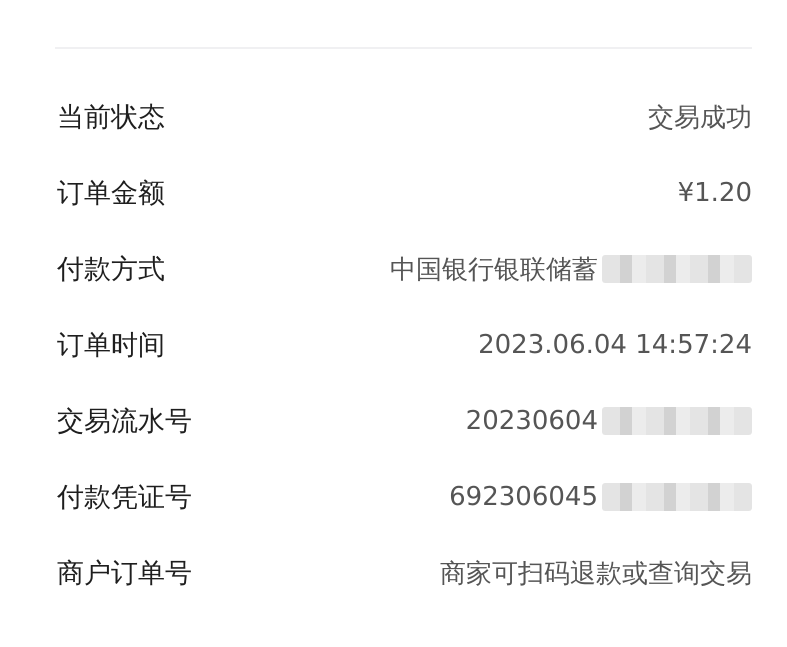  Describe the element at coordinates (715, 193) in the screenshot. I see `field-value: ¥1.20` at that location.